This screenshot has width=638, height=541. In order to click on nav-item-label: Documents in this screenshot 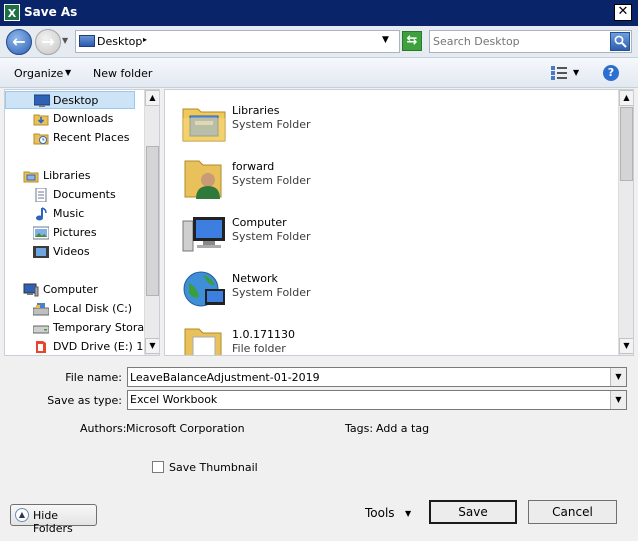, I will do `click(84, 194)`.